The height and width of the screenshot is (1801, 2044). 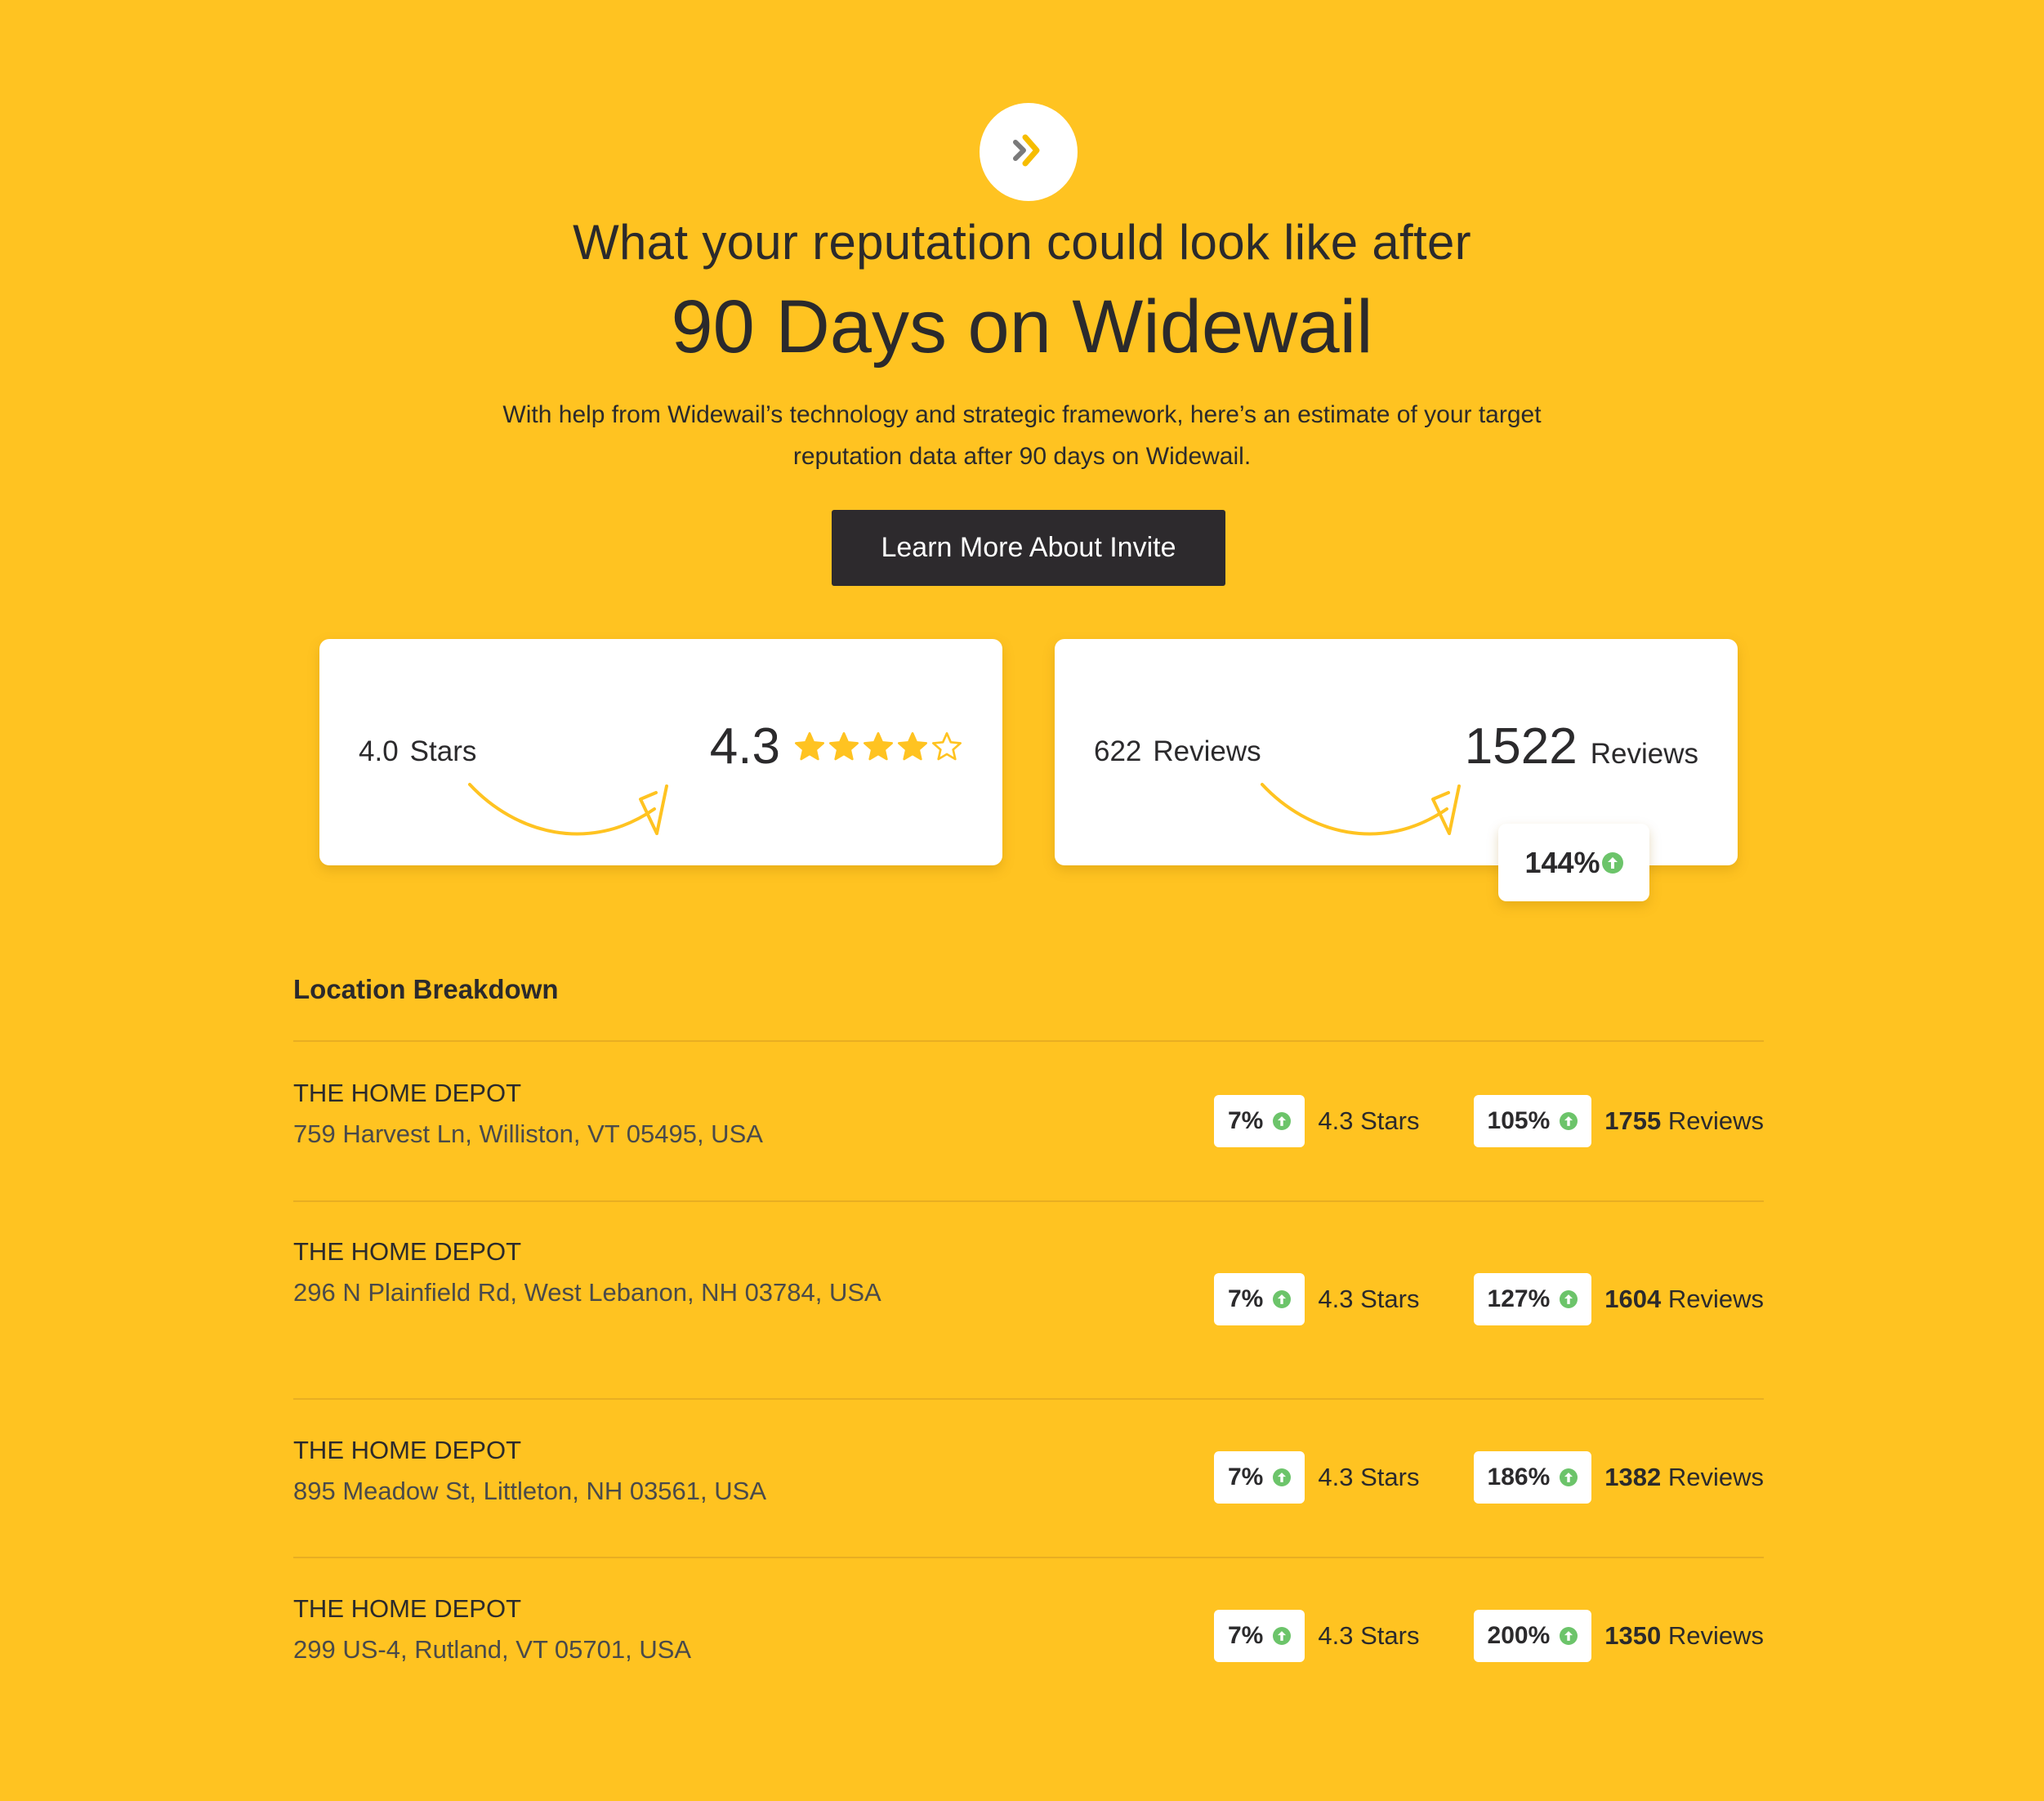 I want to click on reviews-metric: 186% 1382 Reviews, so click(x=1618, y=1477).